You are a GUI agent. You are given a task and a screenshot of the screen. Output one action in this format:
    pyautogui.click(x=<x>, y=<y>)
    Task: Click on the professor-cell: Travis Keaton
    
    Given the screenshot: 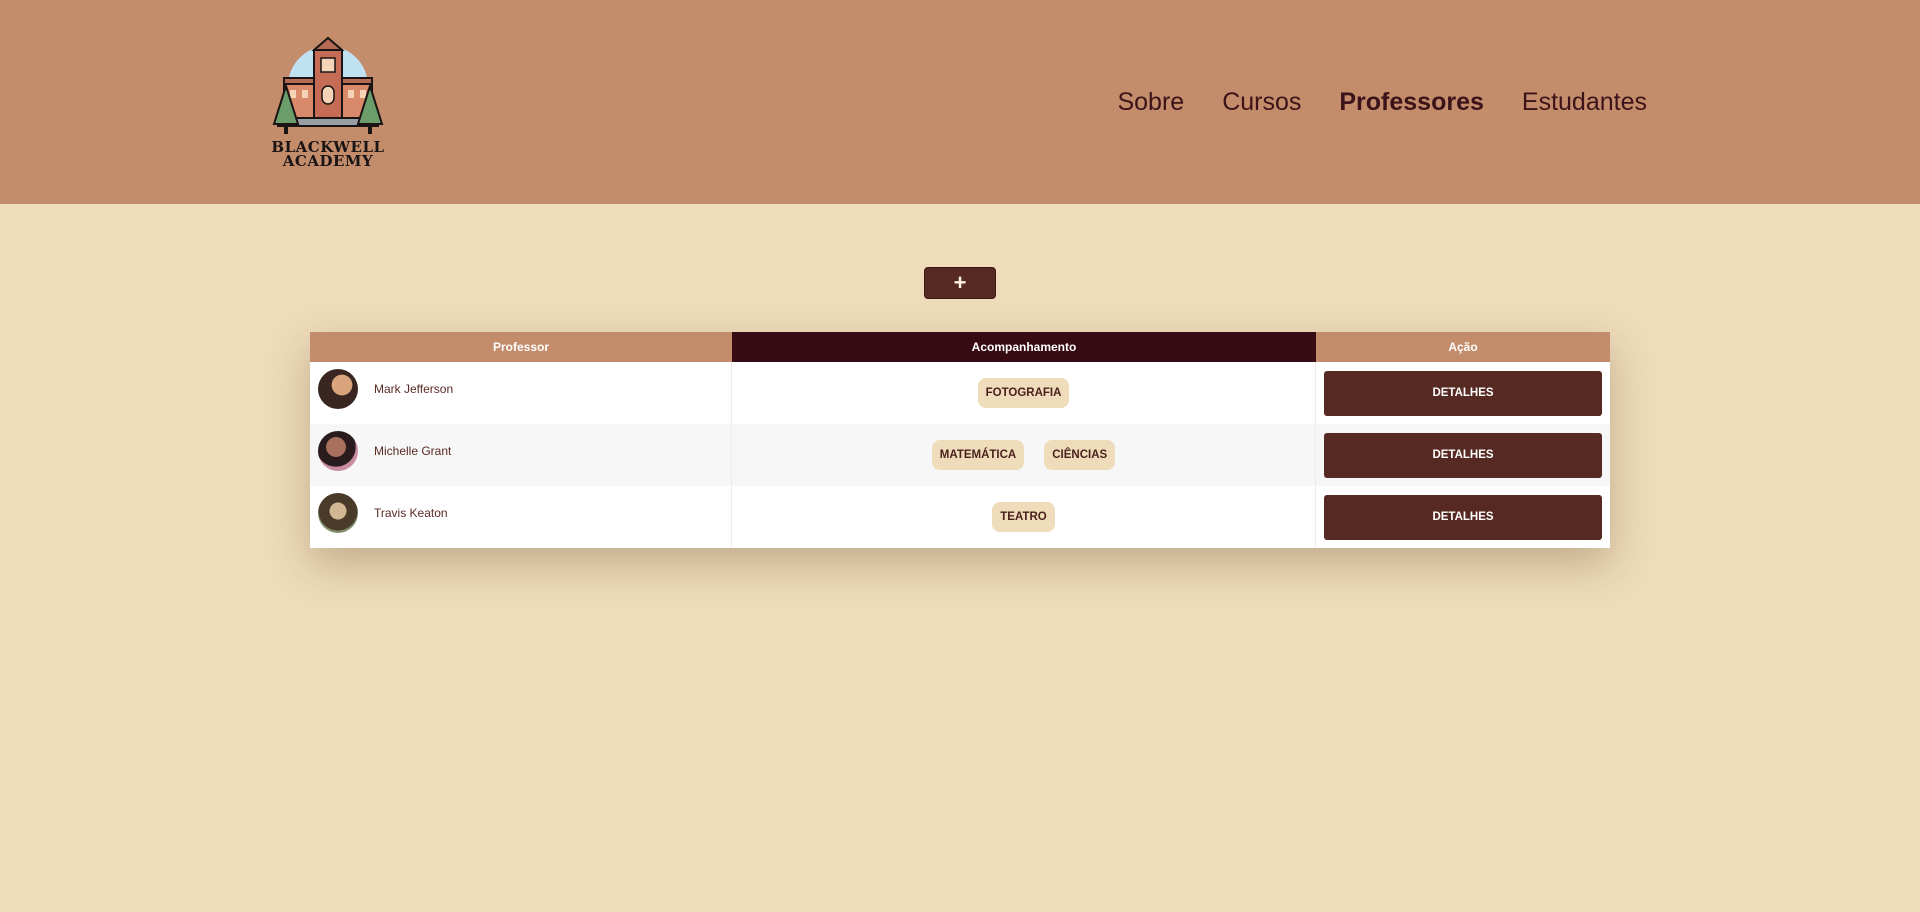 What is the action you would take?
    pyautogui.click(x=521, y=517)
    